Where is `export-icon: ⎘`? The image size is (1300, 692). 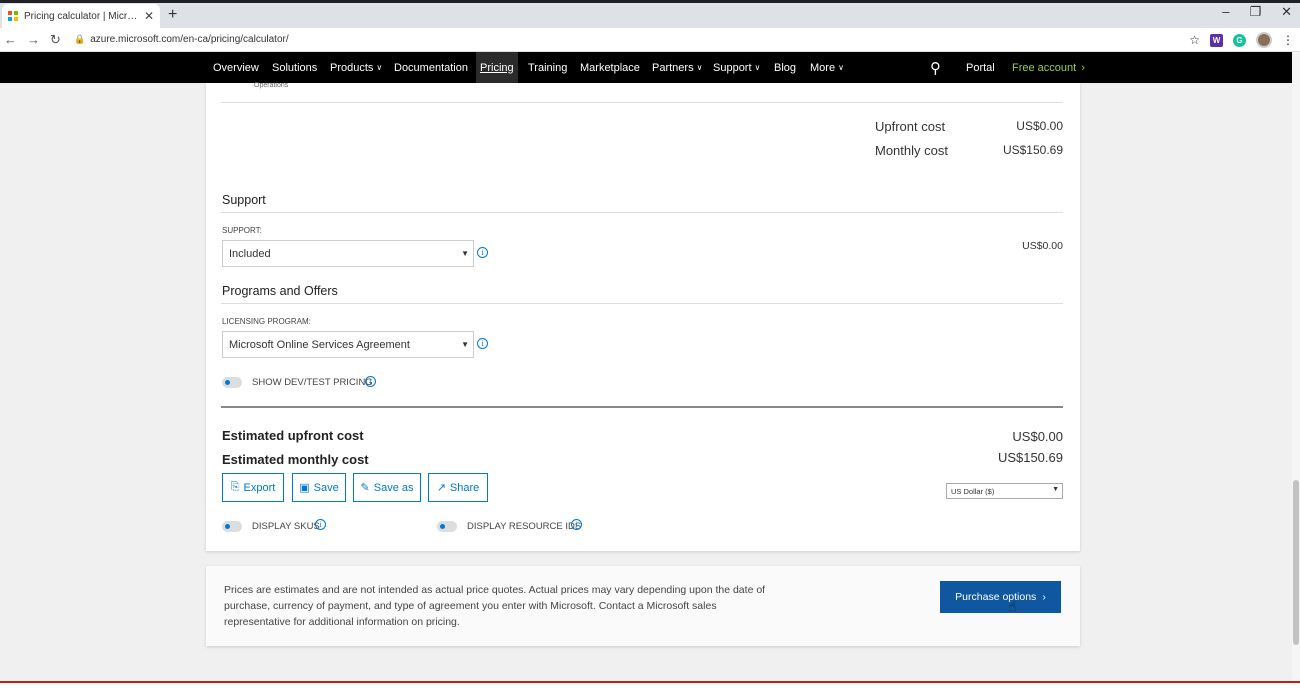
export-icon: ⎘ is located at coordinates (235, 487).